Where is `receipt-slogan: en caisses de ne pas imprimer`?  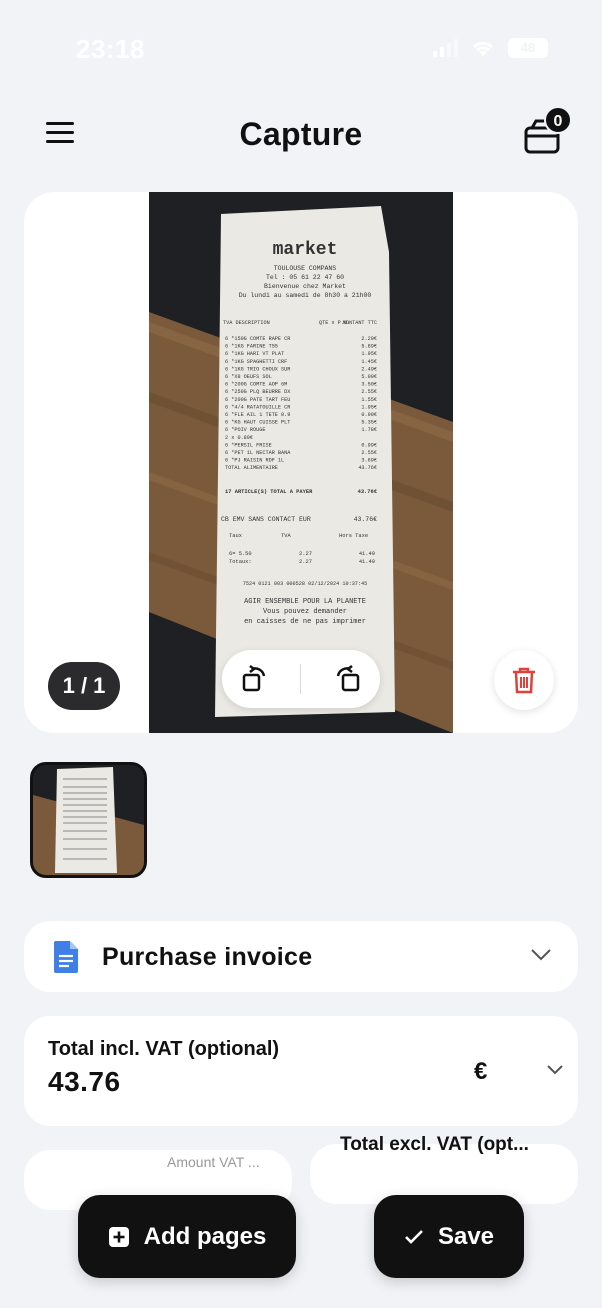
receipt-slogan: en caisses de ne pas imprimer is located at coordinates (305, 622).